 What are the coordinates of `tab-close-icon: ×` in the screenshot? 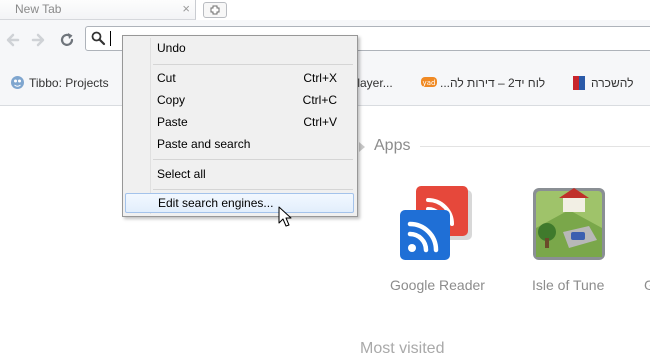 It's located at (186, 9).